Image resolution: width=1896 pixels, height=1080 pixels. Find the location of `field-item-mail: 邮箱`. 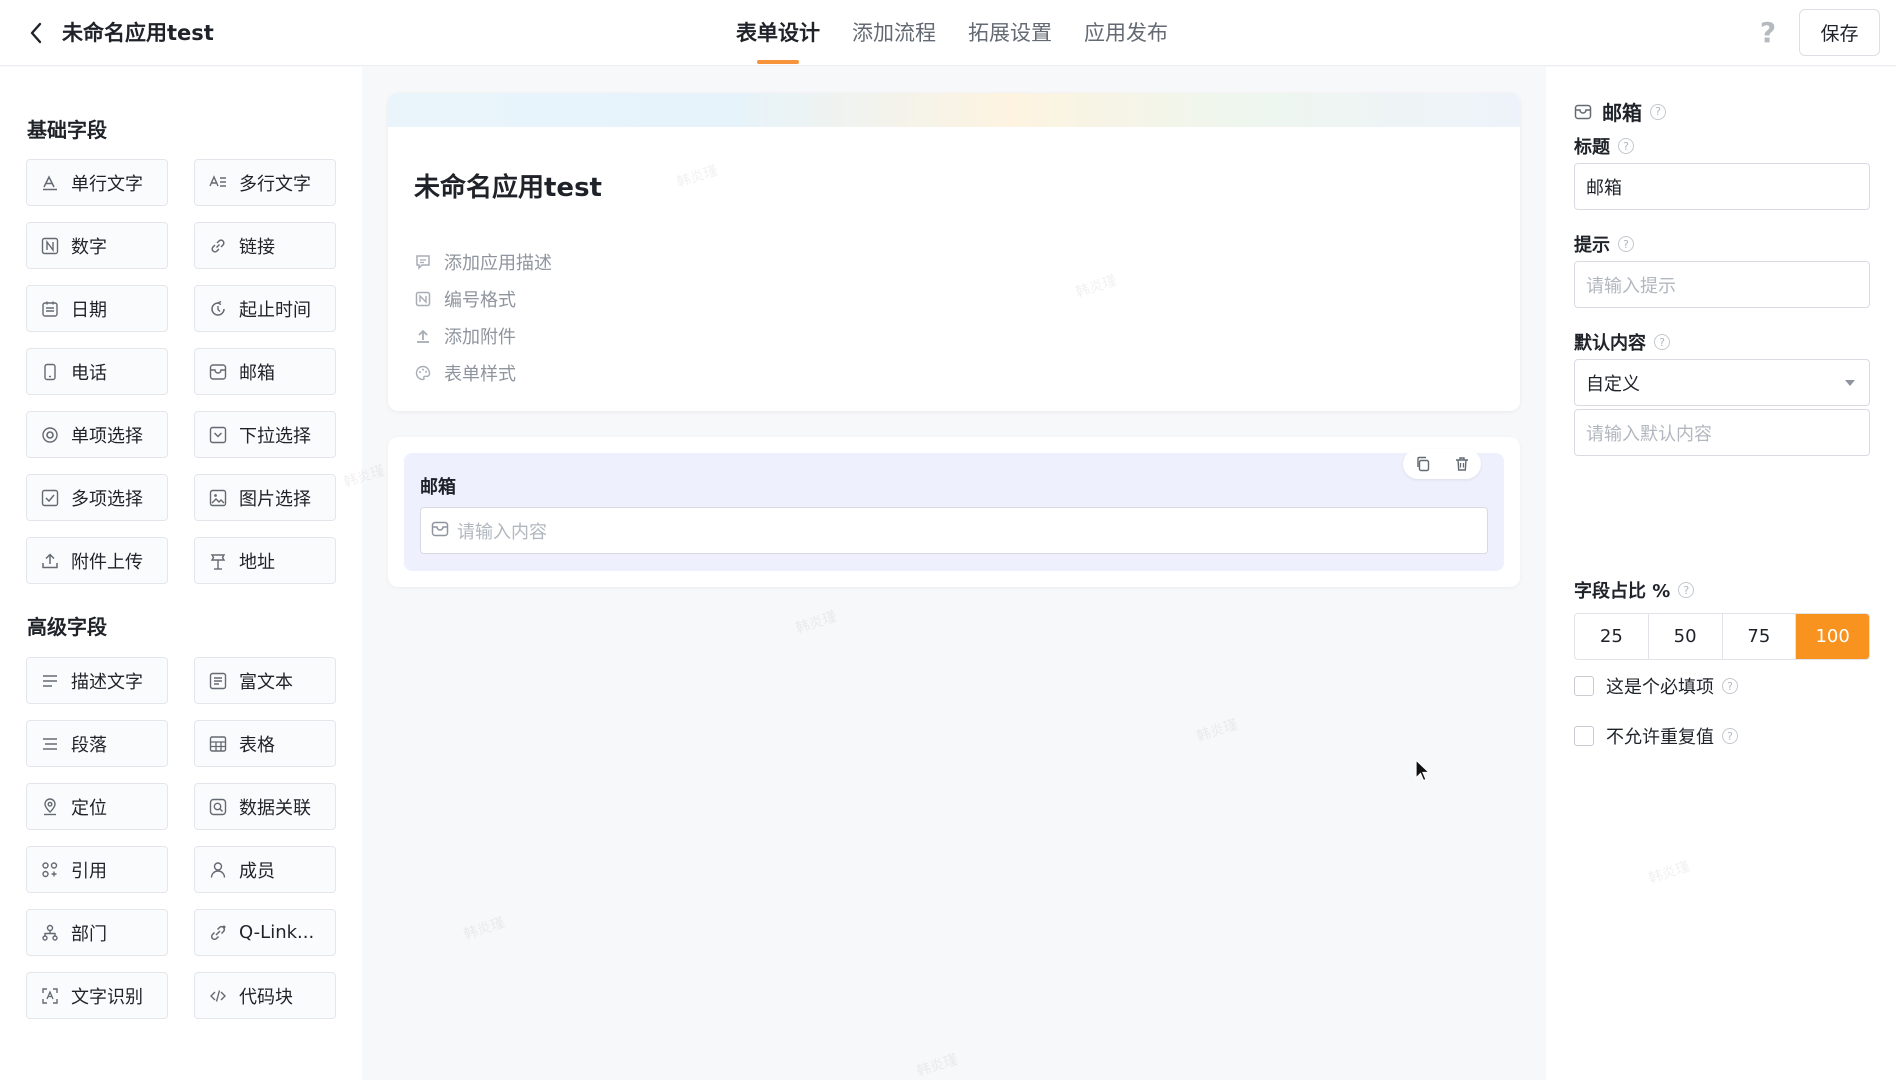

field-item-mail: 邮箱 is located at coordinates (265, 371).